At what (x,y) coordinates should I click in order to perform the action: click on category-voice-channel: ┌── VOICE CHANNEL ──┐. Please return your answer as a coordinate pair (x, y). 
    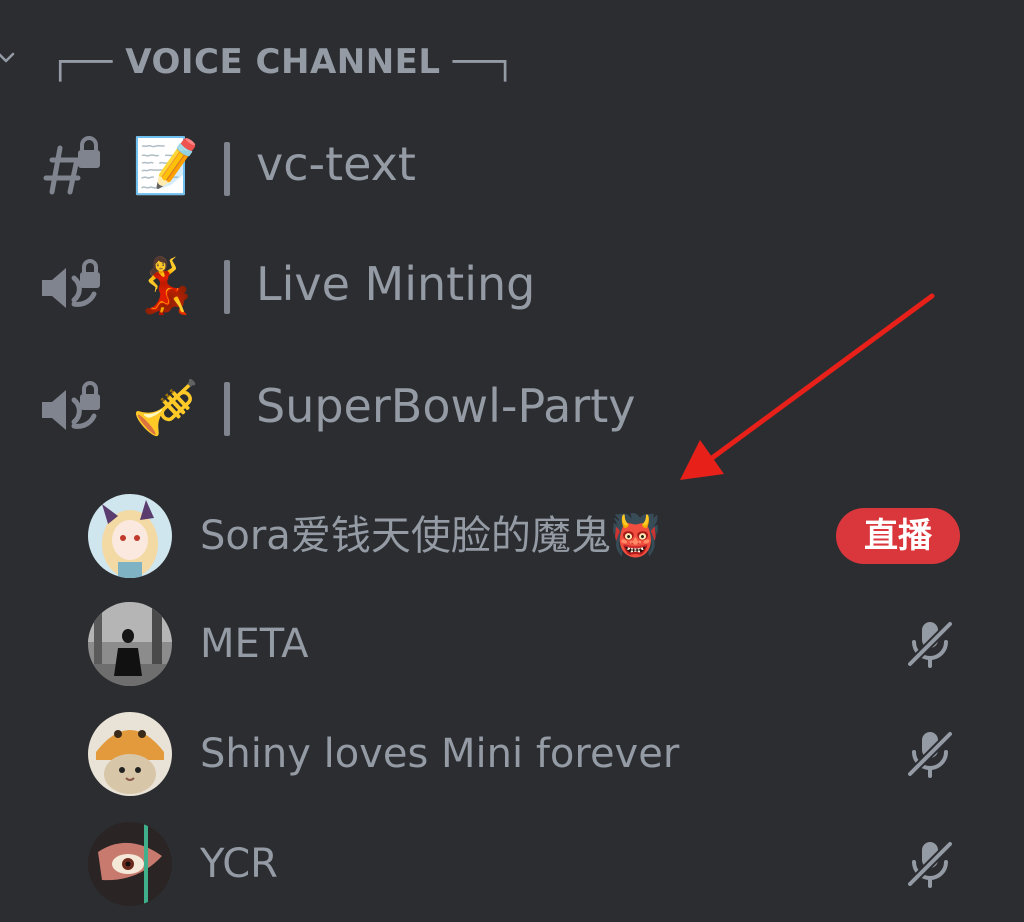
    Looking at the image, I should click on (512, 66).